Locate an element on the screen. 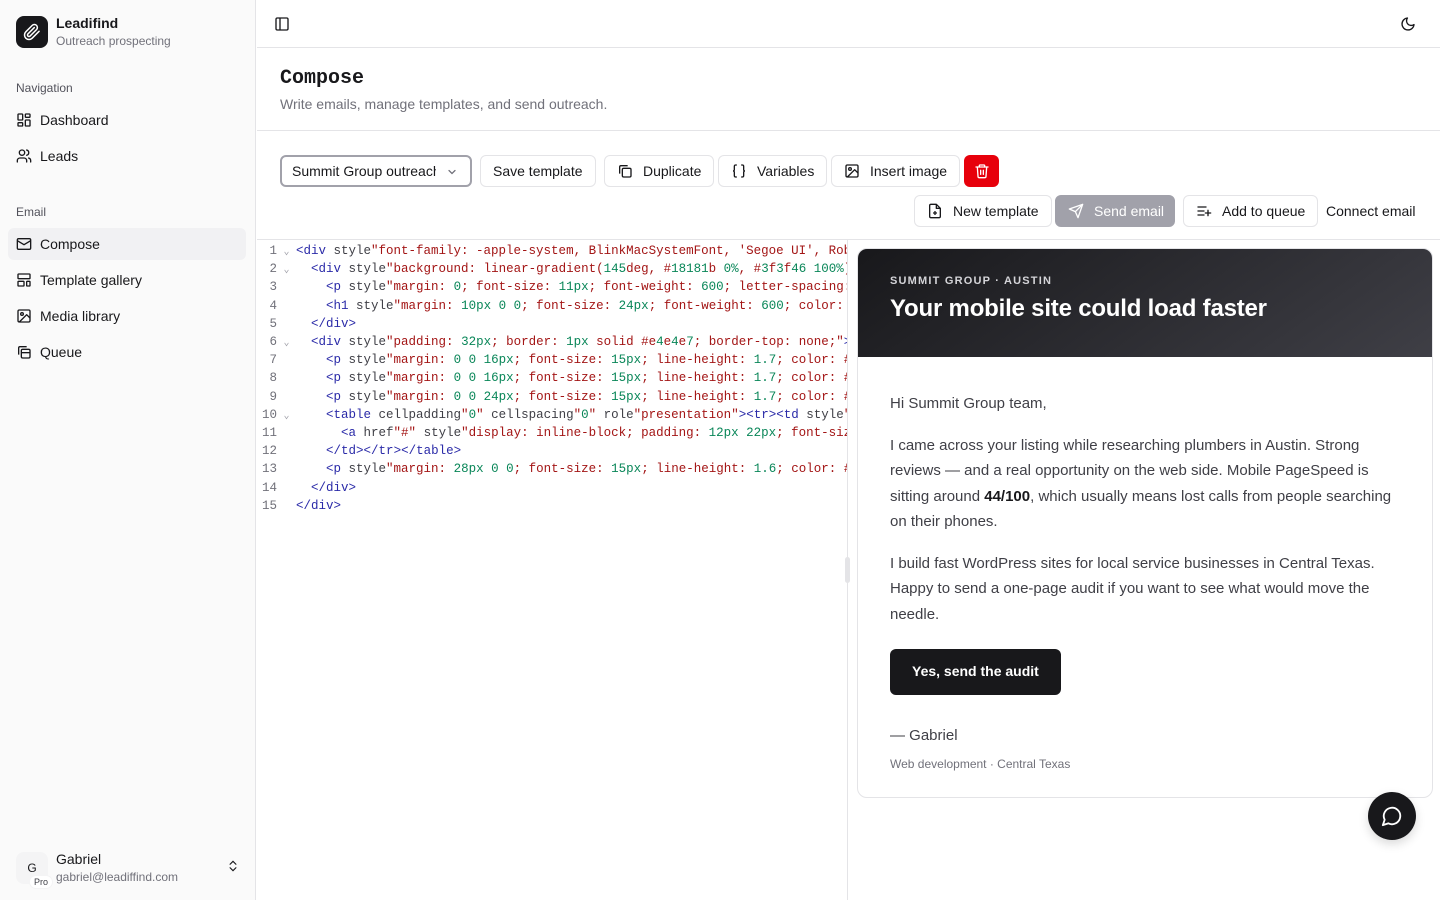 The width and height of the screenshot is (1440, 900). code-line: 12 </td></tr></table> is located at coordinates (552, 451).